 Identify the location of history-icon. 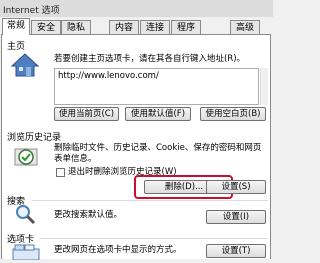
(27, 157).